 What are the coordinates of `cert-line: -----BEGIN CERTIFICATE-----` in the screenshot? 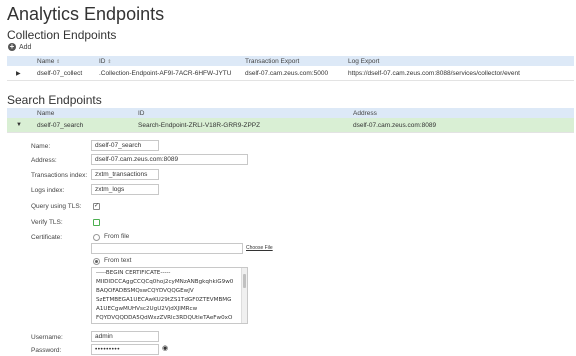 It's located at (133, 273).